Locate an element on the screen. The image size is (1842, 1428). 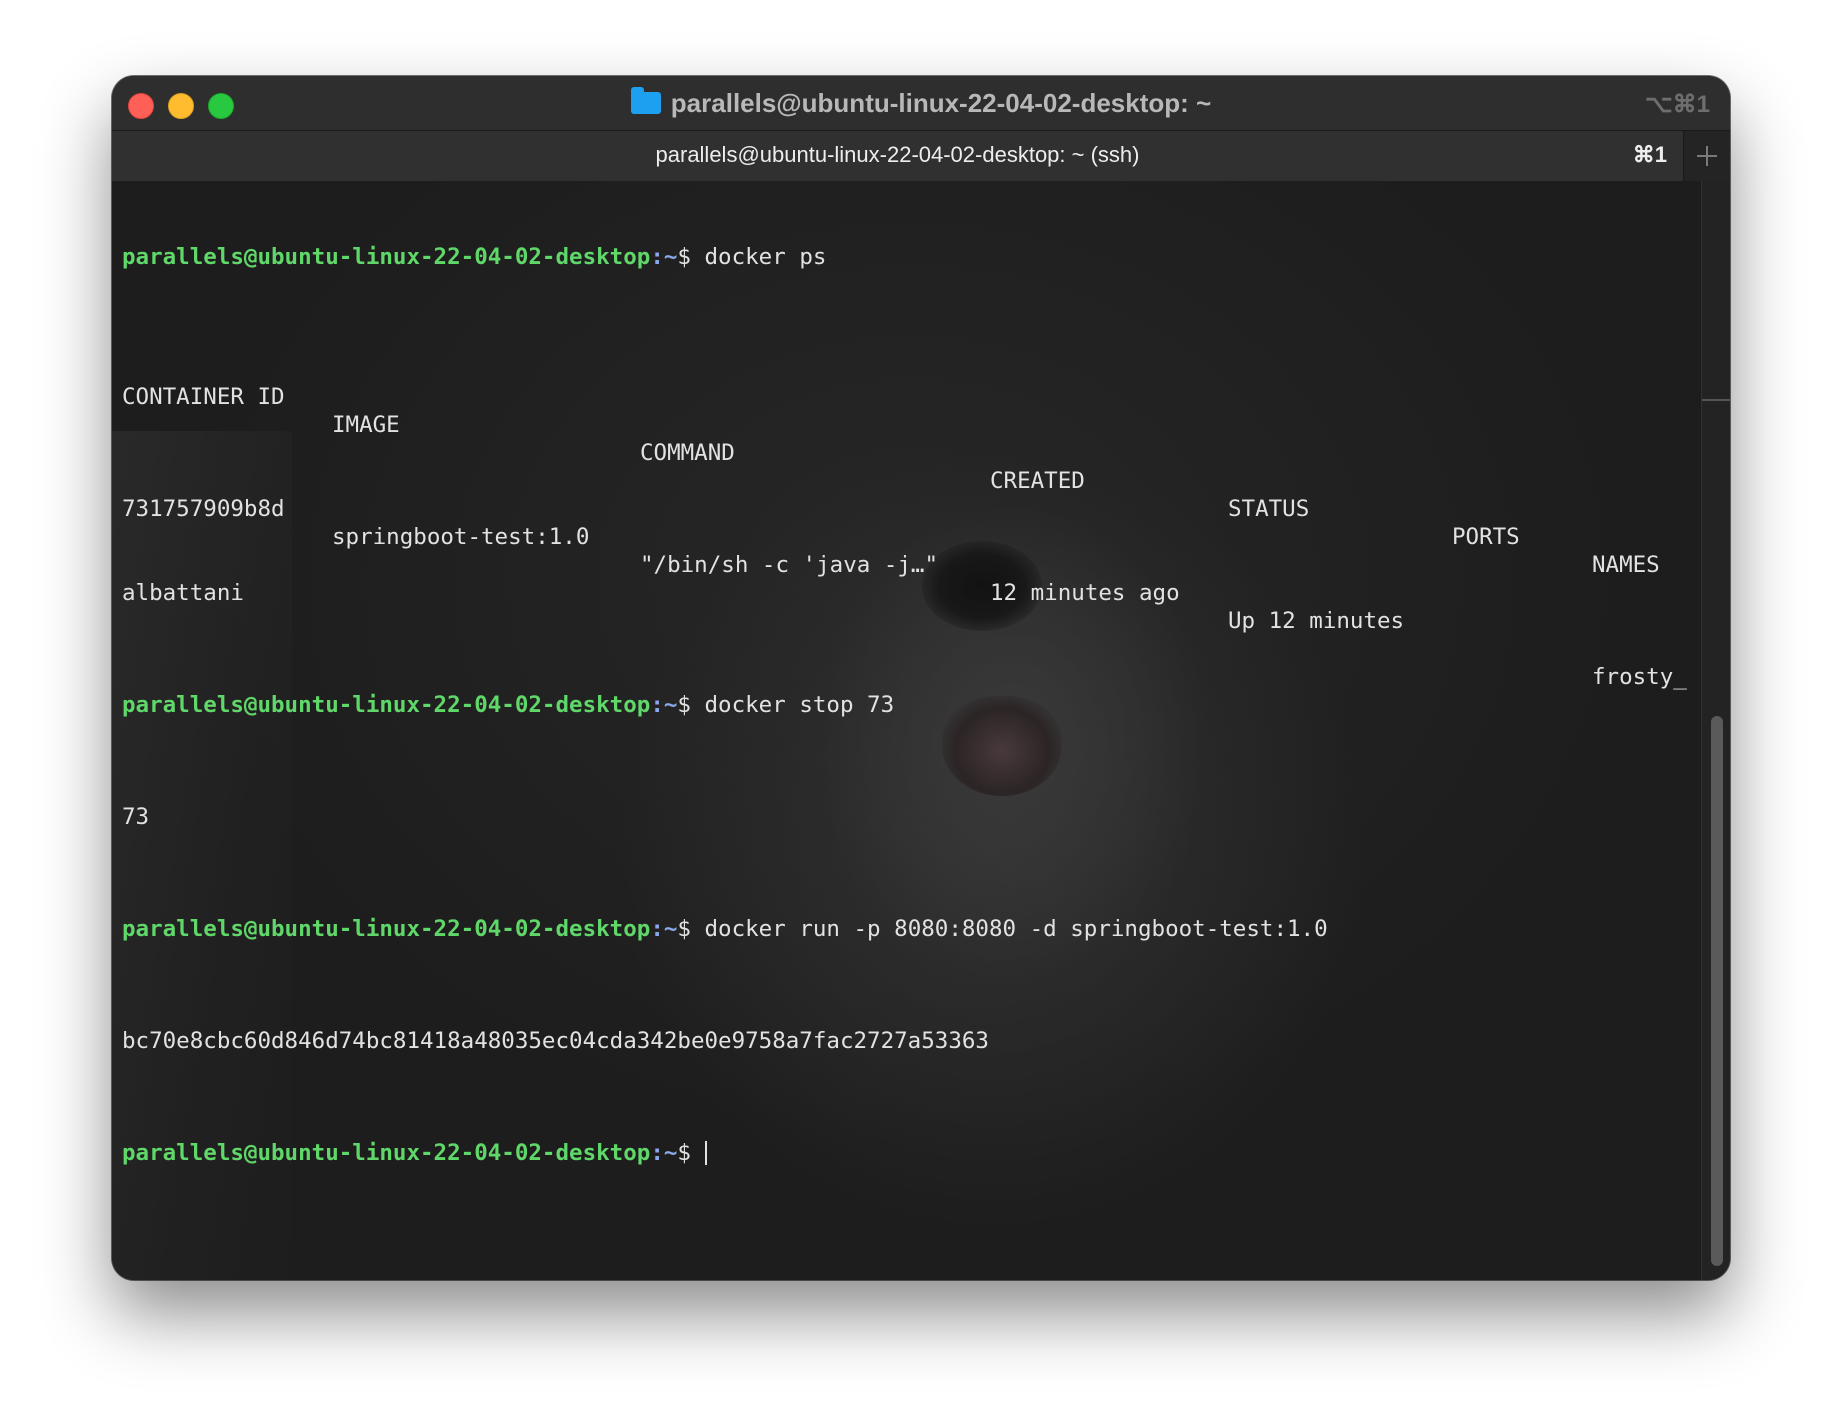
command-text: docker ps is located at coordinates (765, 257).